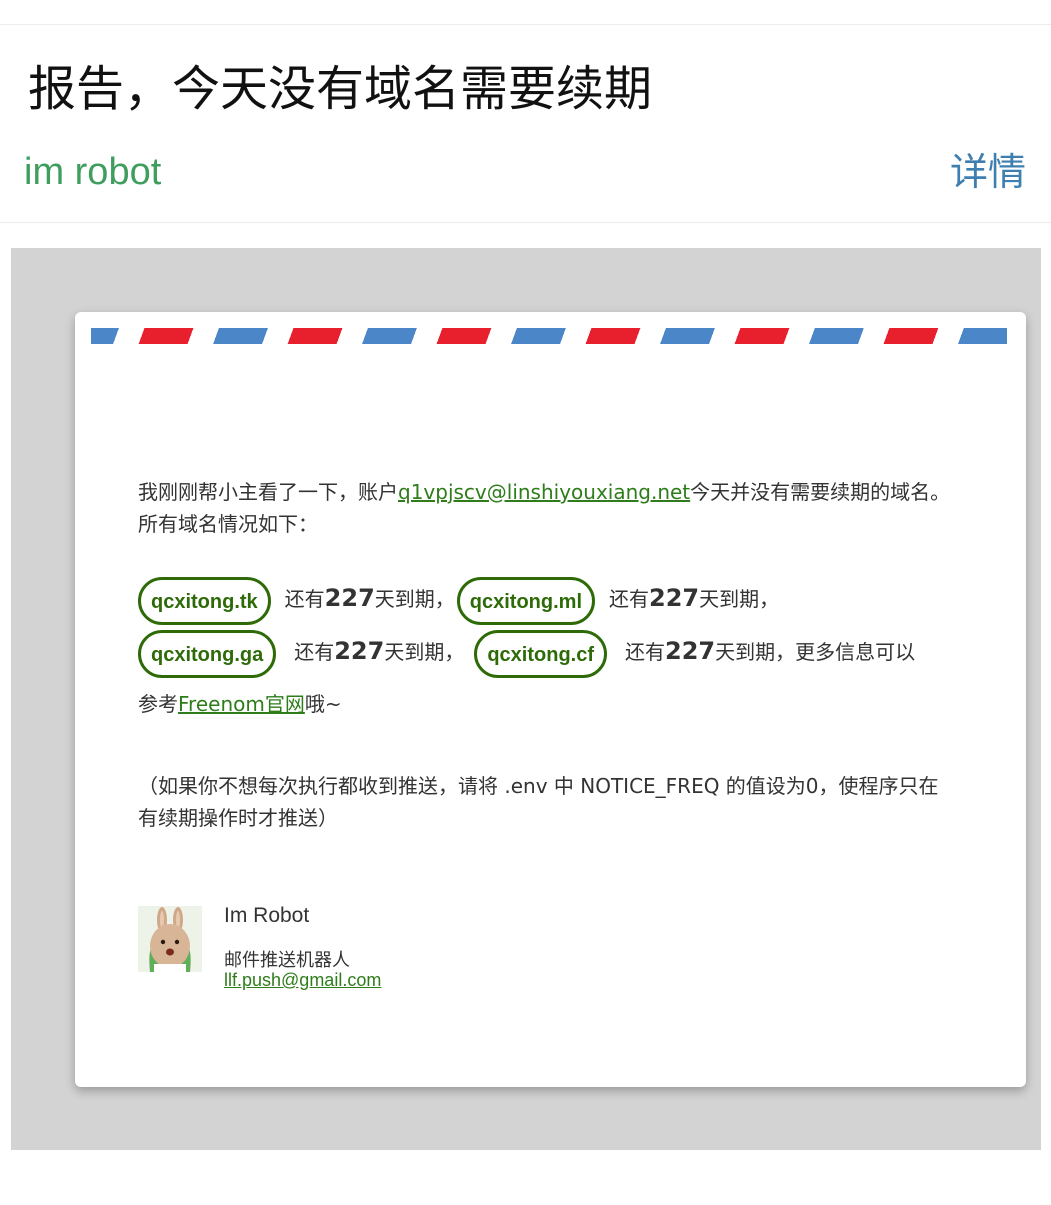 The image size is (1051, 1205). Describe the element at coordinates (158, 704) in the screenshot. I see `more-prefix: 参考` at that location.